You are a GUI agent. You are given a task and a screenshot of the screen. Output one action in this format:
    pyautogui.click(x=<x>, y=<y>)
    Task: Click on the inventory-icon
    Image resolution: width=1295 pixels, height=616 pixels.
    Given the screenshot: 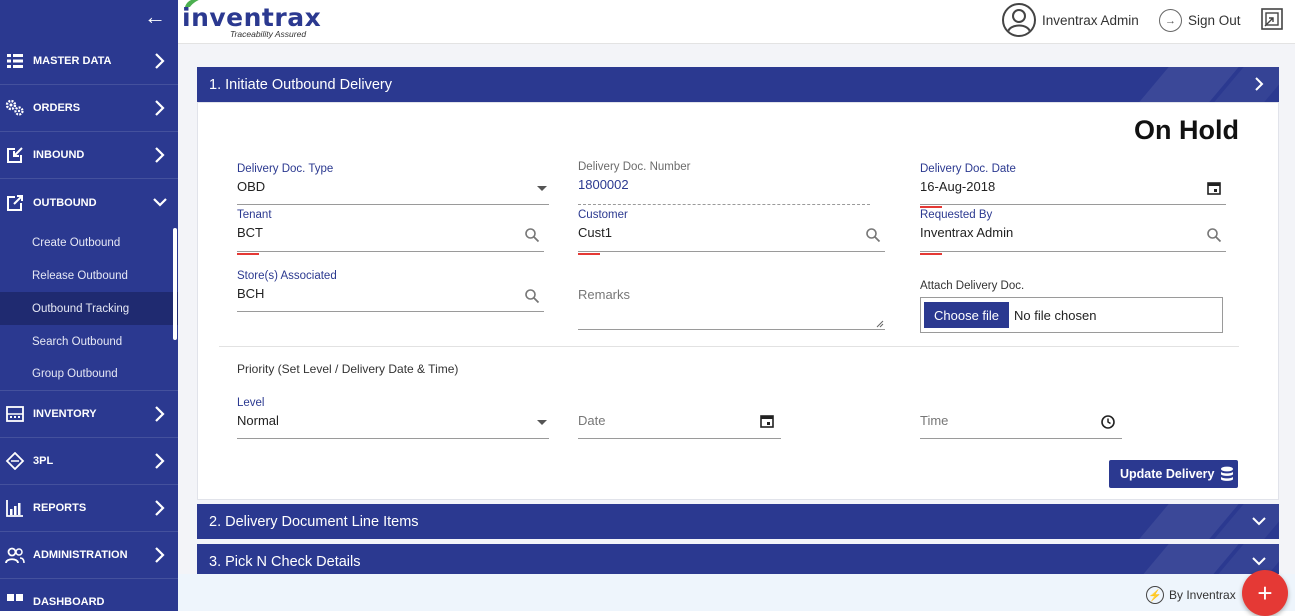 What is the action you would take?
    pyautogui.click(x=15, y=414)
    